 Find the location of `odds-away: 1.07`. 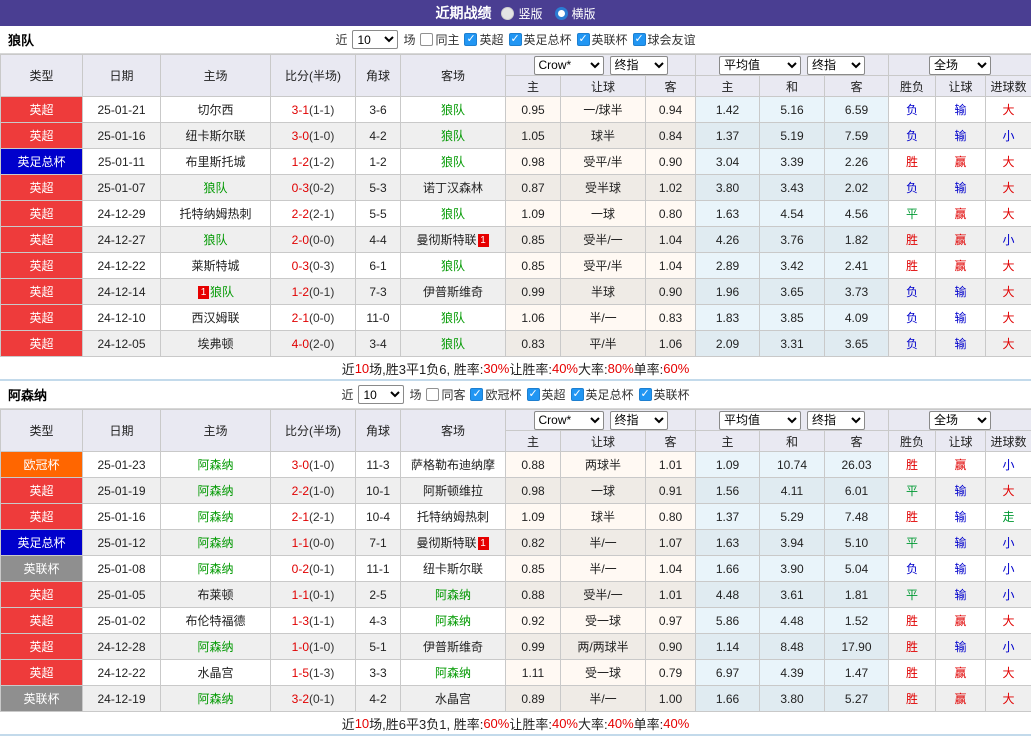

odds-away: 1.07 is located at coordinates (671, 543).